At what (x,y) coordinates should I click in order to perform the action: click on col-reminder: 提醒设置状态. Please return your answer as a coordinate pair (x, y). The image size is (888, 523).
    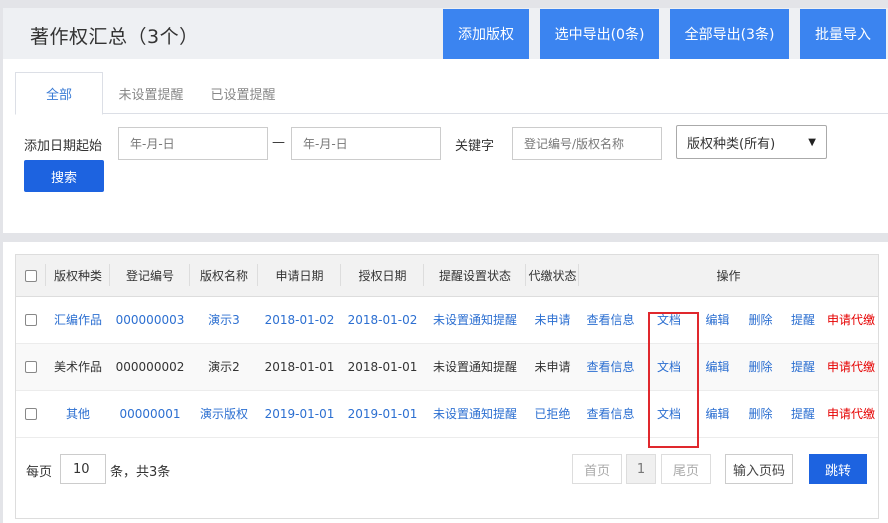
    Looking at the image, I should click on (475, 276).